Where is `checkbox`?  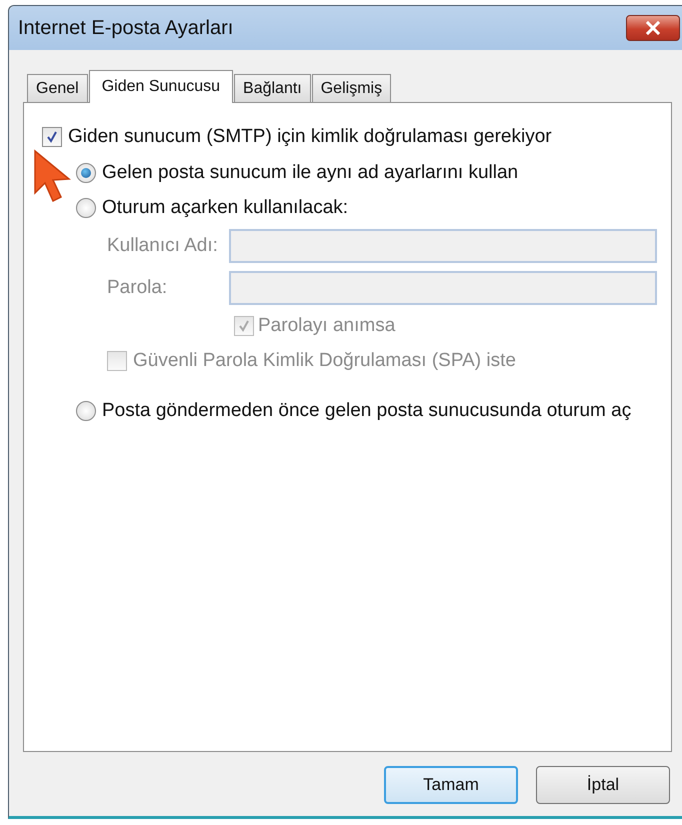 checkbox is located at coordinates (52, 137).